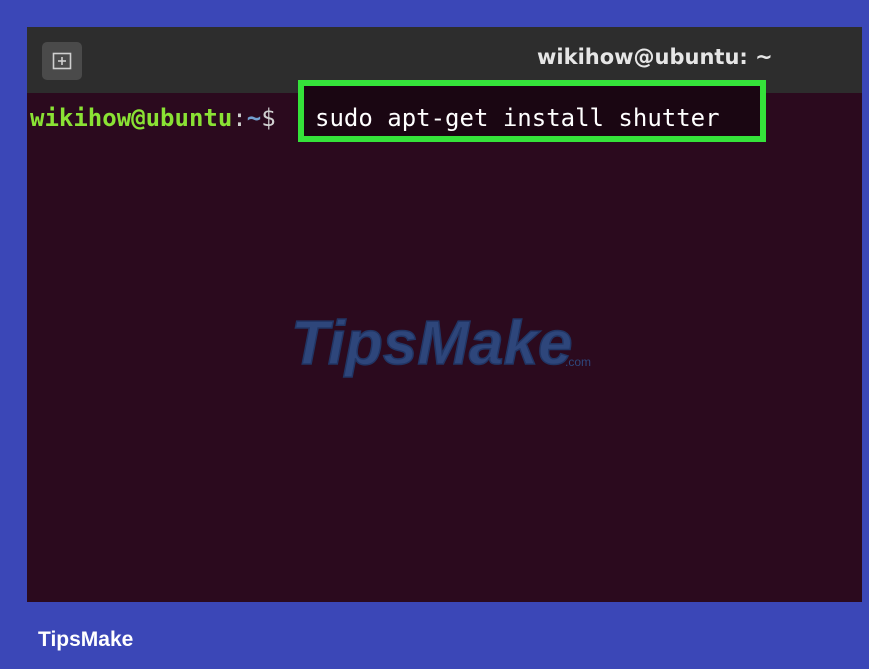  I want to click on footer-brand-label: TipsMake, so click(86, 639).